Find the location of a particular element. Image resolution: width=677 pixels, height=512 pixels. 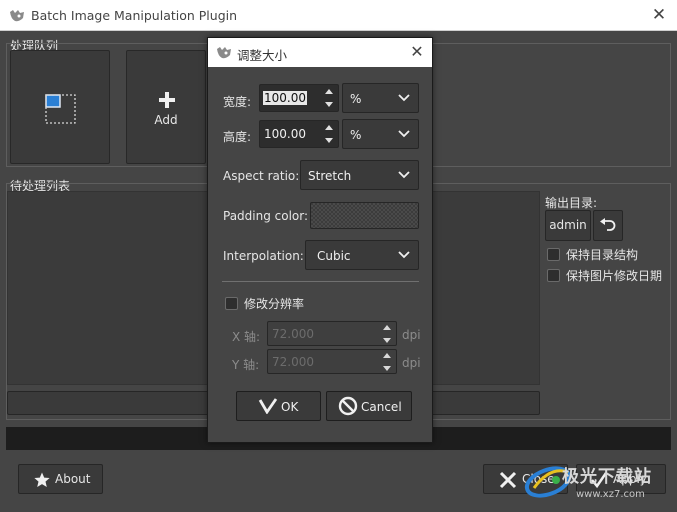

width-spinbox: 100.00 is located at coordinates (299, 98).